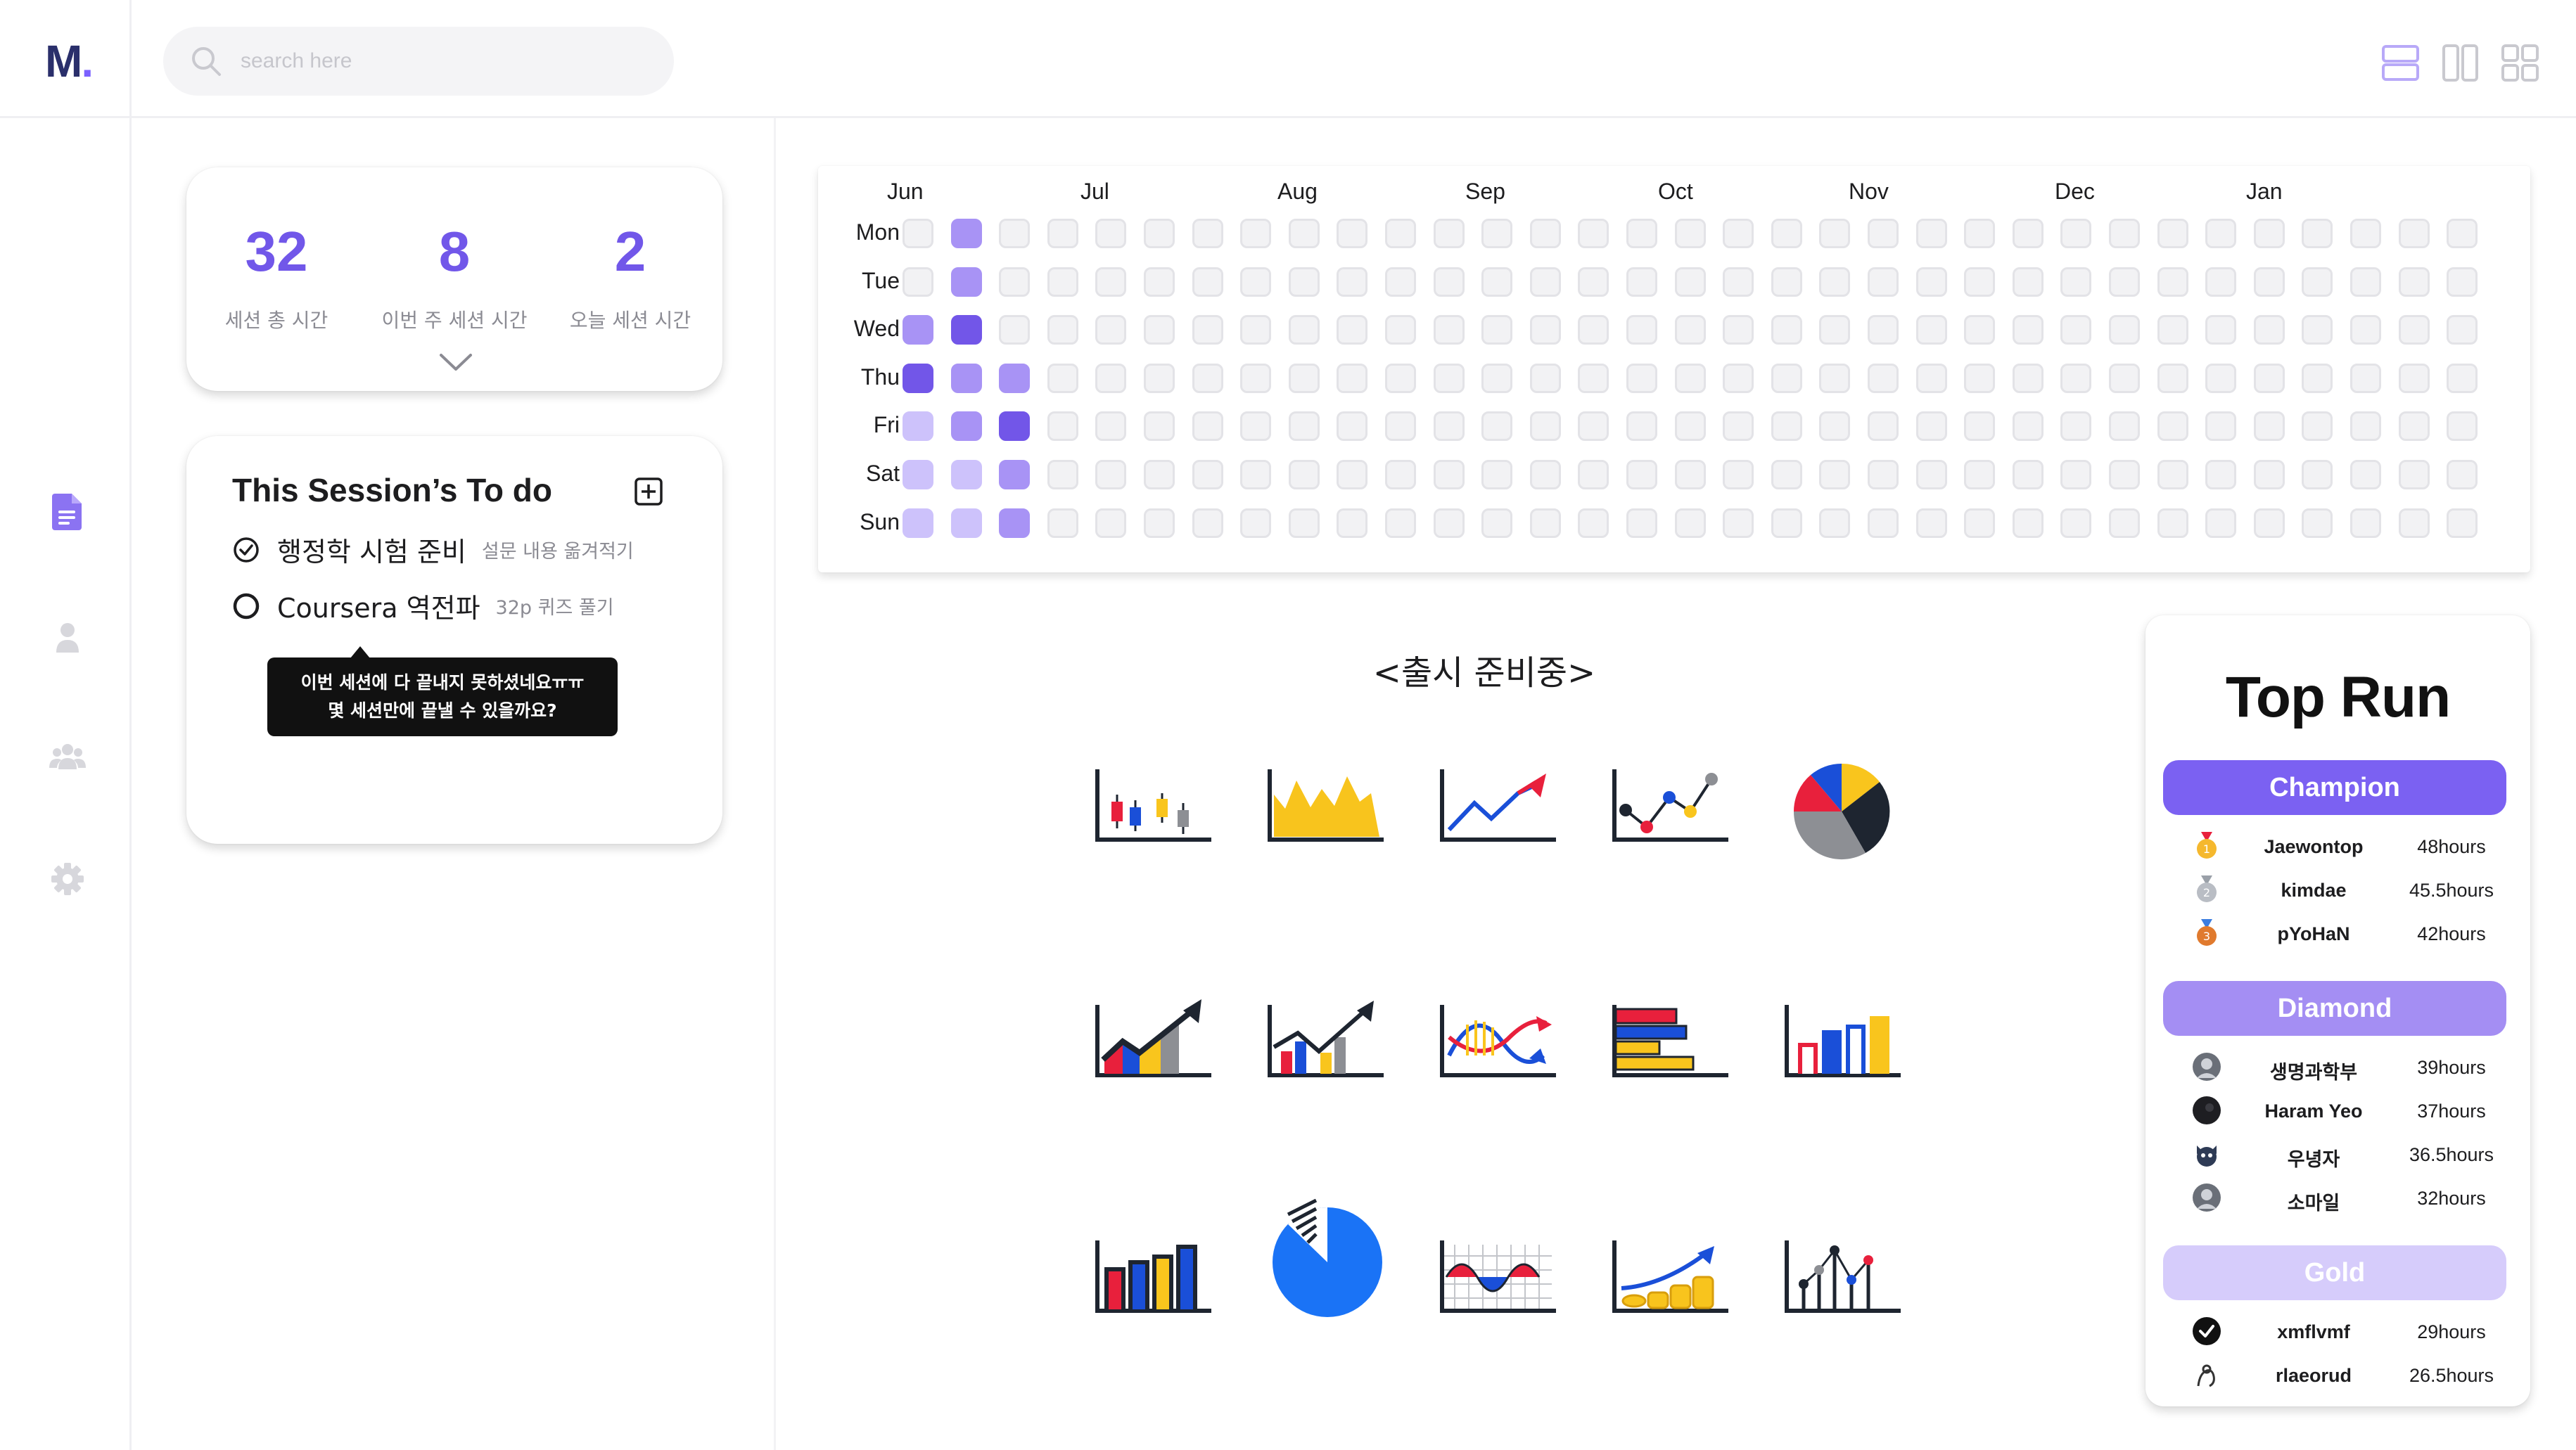 The image size is (2576, 1450). I want to click on tier-header-champion: Champion, so click(2334, 787).